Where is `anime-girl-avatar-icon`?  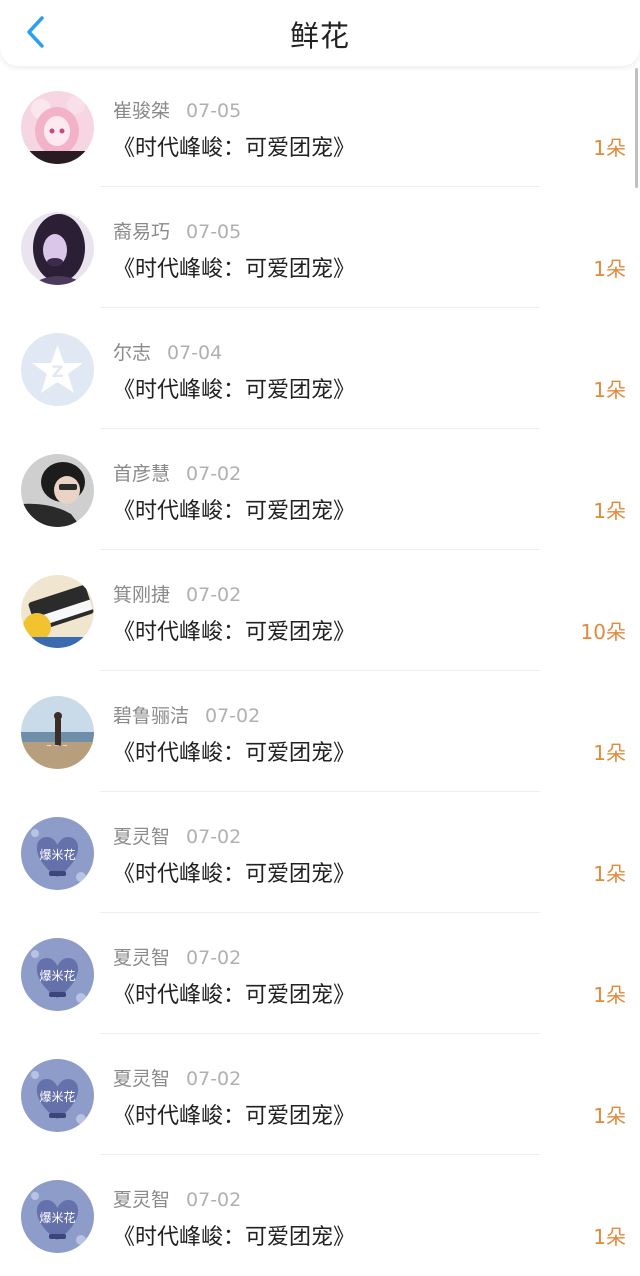
anime-girl-avatar-icon is located at coordinates (57, 127).